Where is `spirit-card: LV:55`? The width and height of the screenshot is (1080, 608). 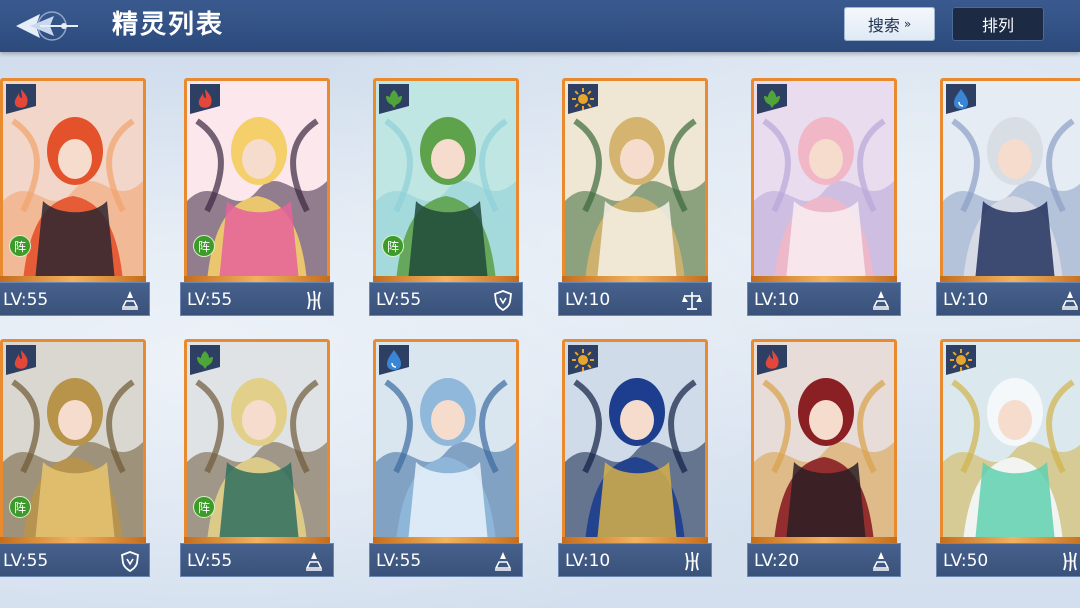
spirit-card: LV:55 is located at coordinates (446, 458).